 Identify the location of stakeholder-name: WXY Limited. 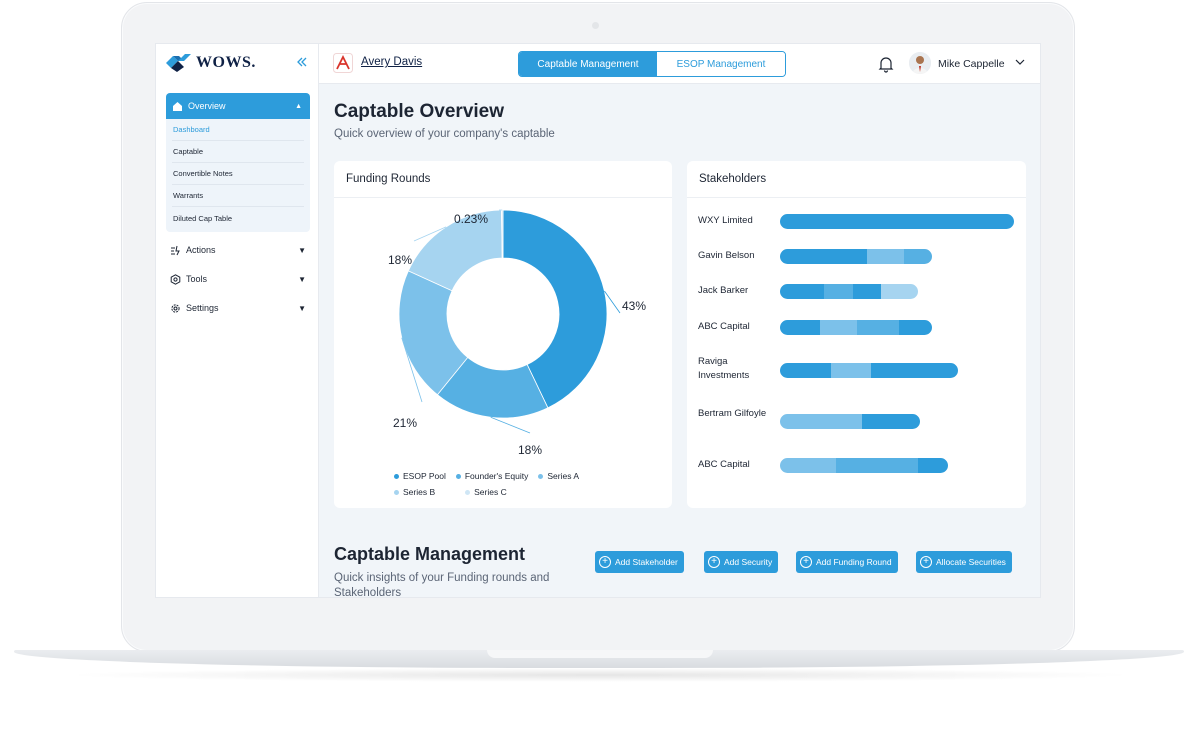
(725, 220).